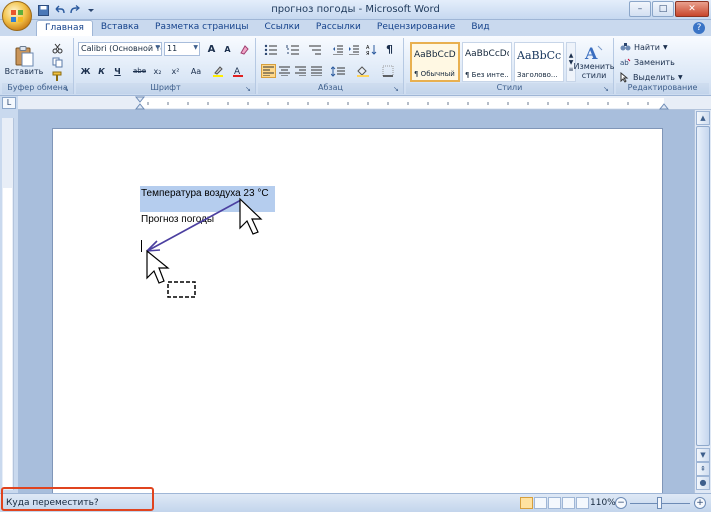 Image resolution: width=711 pixels, height=512 pixels. I want to click on sort-icon: AЯ, so click(371, 49).